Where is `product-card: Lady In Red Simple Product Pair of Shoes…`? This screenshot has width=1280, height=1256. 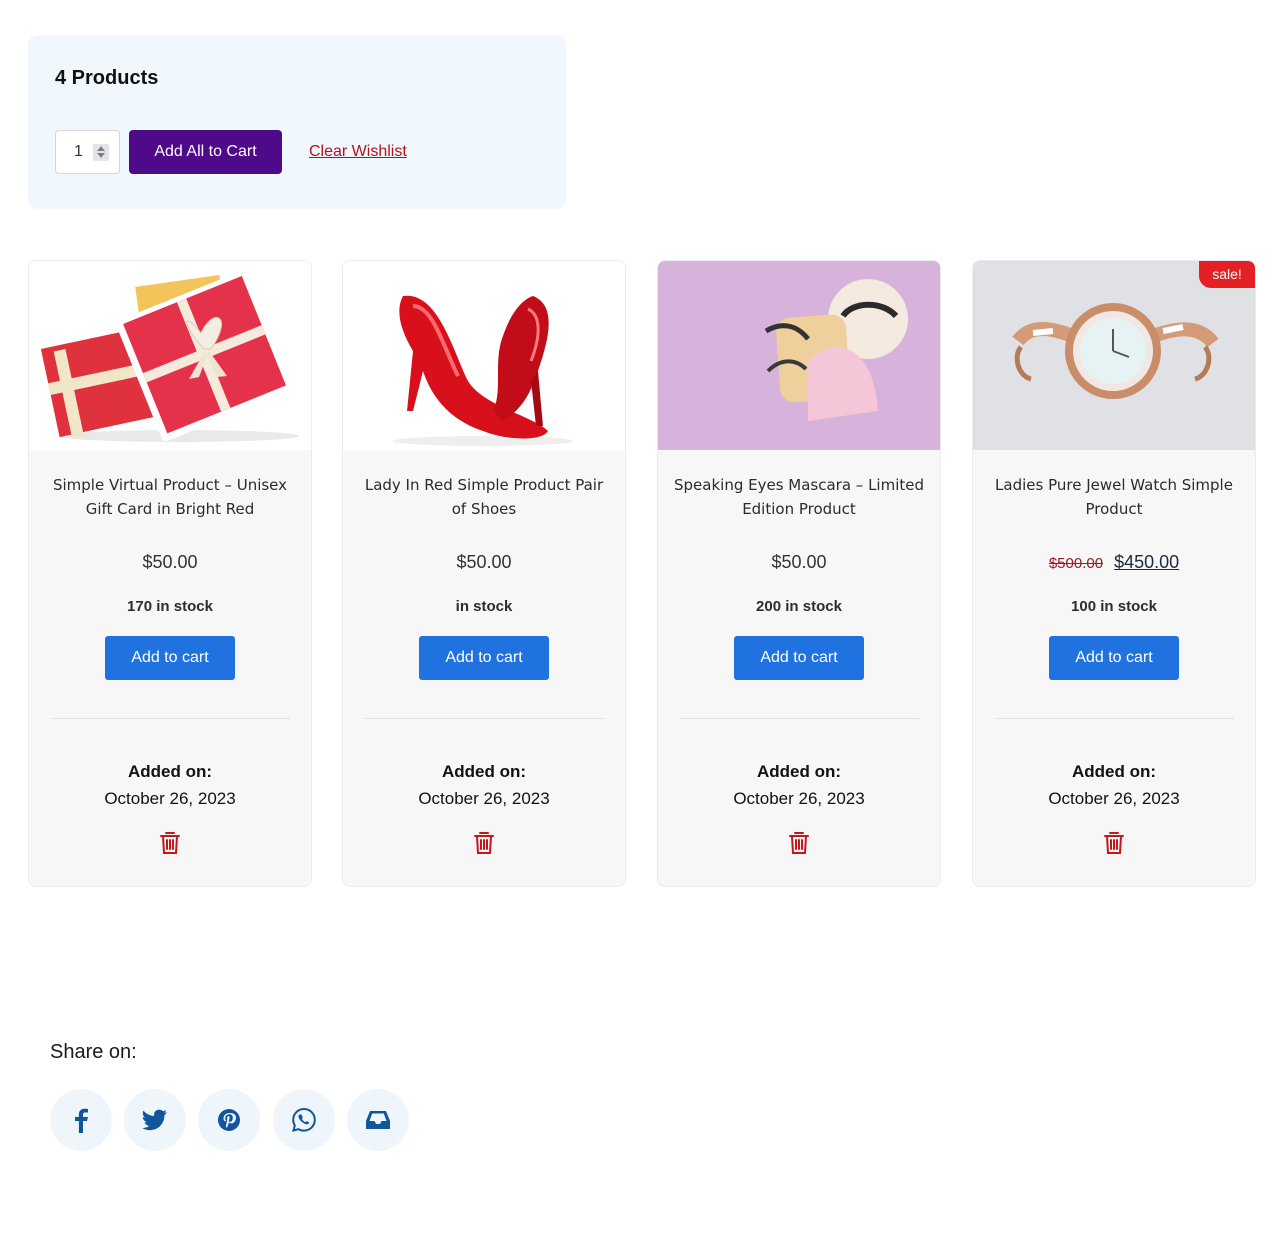
product-card: Lady In Red Simple Product Pair of Shoes… is located at coordinates (484, 573).